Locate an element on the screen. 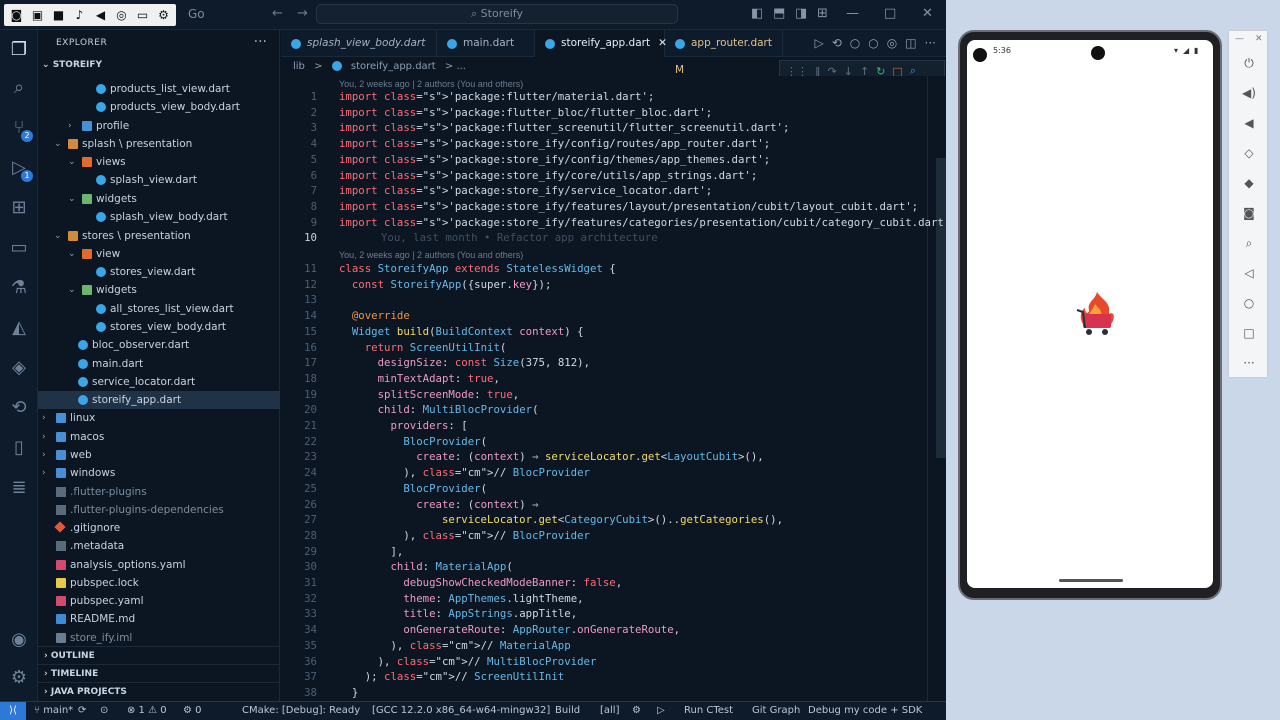 The image size is (1280, 720). tree-item: › profile is located at coordinates (159, 126).